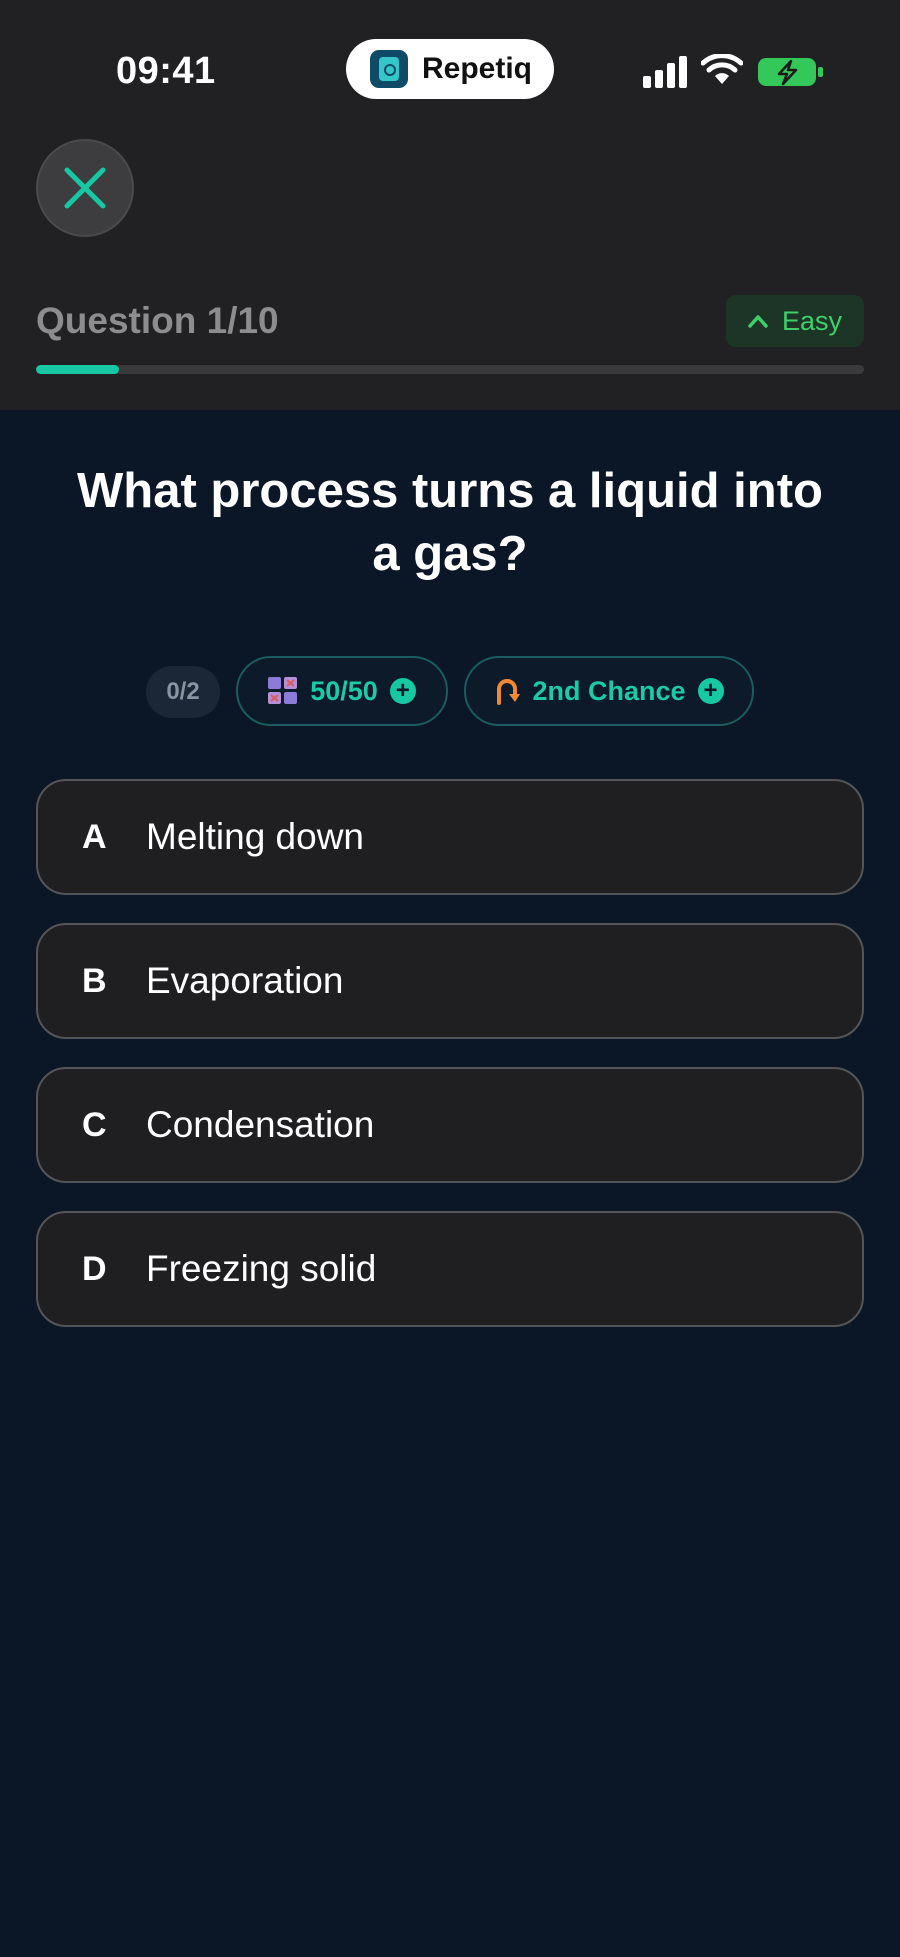 The image size is (900, 1957). Describe the element at coordinates (166, 71) in the screenshot. I see `status-time: 09:41` at that location.